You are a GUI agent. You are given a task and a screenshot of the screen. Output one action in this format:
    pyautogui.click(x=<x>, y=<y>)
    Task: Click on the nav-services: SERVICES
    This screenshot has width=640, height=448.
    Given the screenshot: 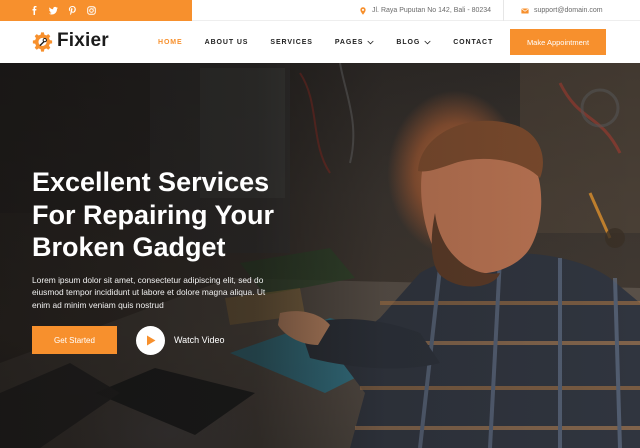 What is the action you would take?
    pyautogui.click(x=291, y=42)
    